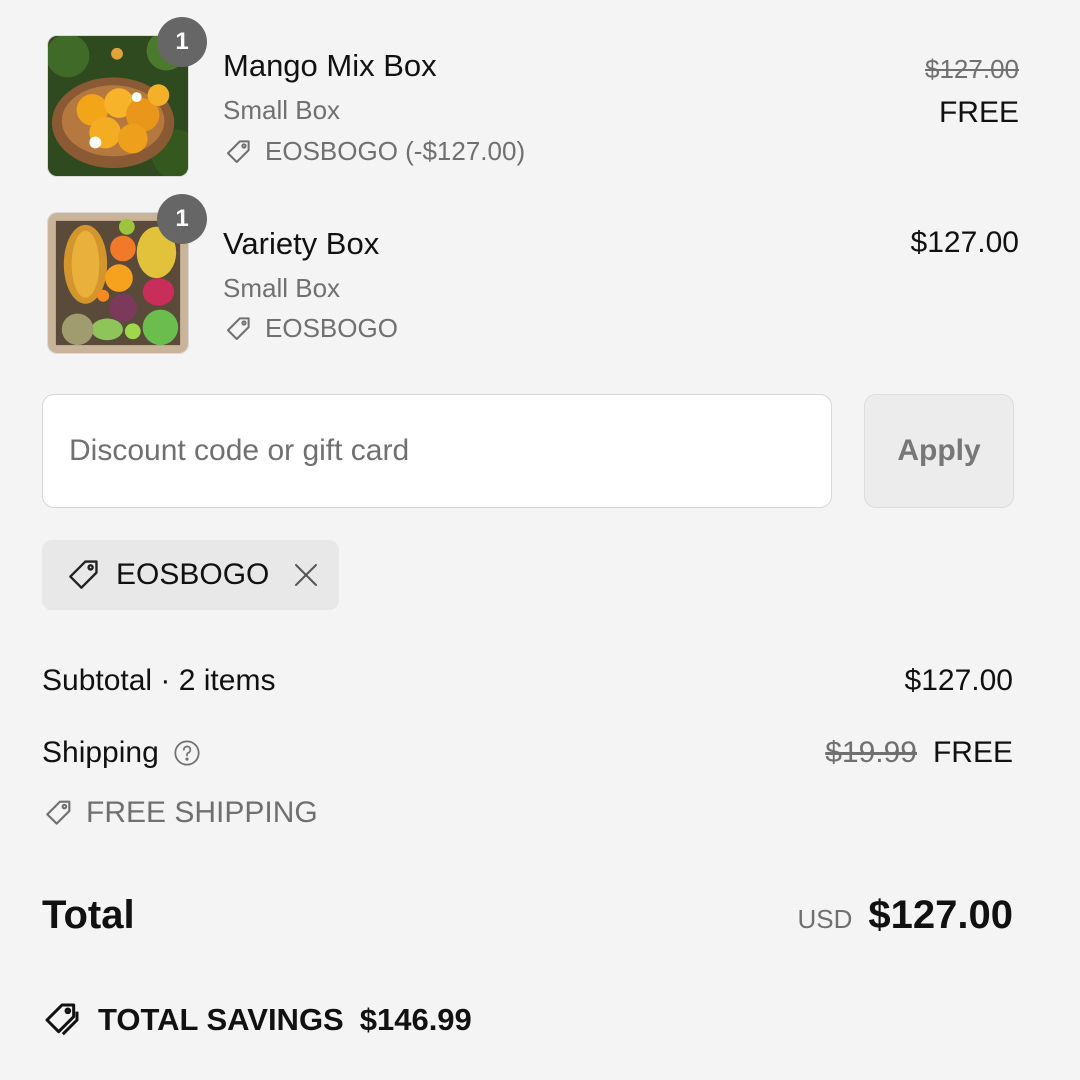  I want to click on line-item-1-original-price: $127.00, so click(972, 69).